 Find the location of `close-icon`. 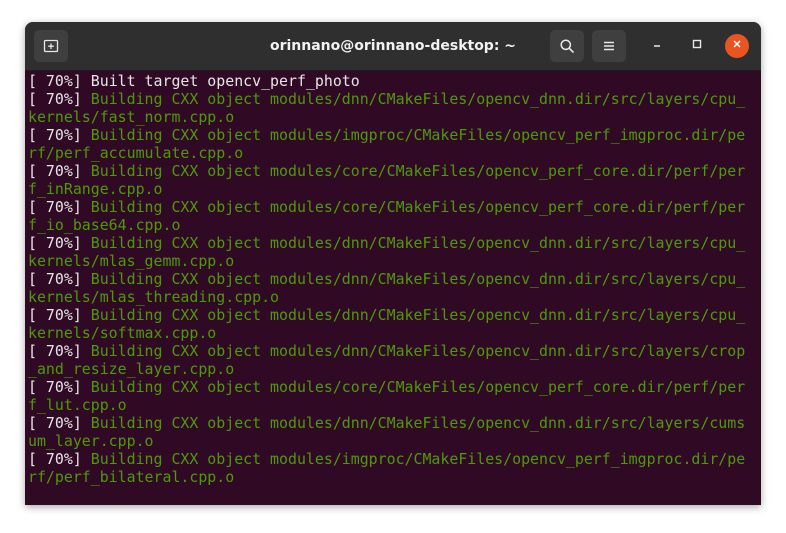

close-icon is located at coordinates (737, 46).